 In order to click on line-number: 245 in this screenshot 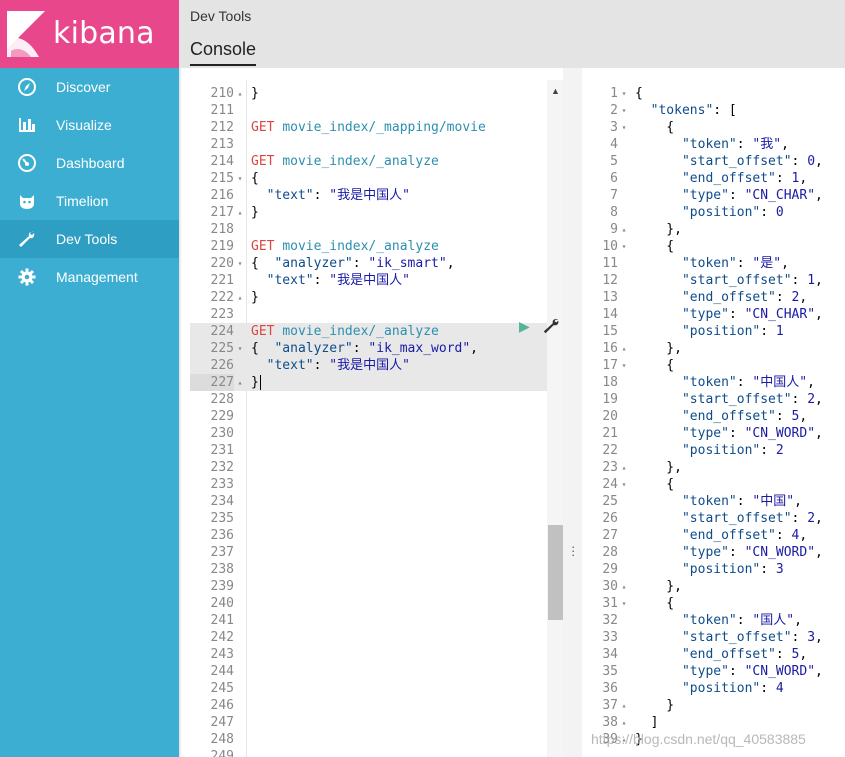, I will do `click(222, 688)`.